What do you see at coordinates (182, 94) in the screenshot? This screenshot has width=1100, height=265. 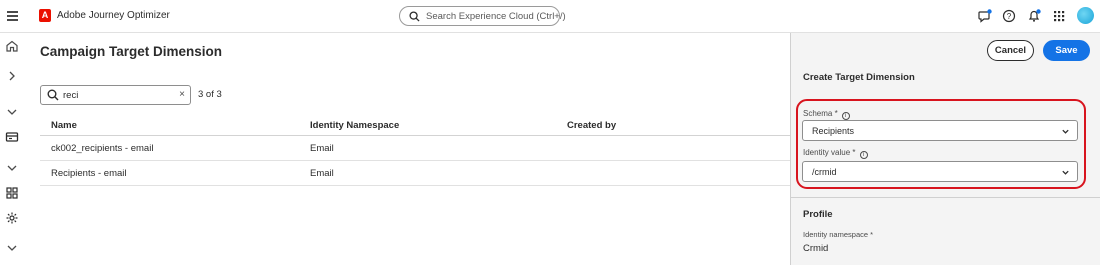 I see `clear-icon: ×` at bounding box center [182, 94].